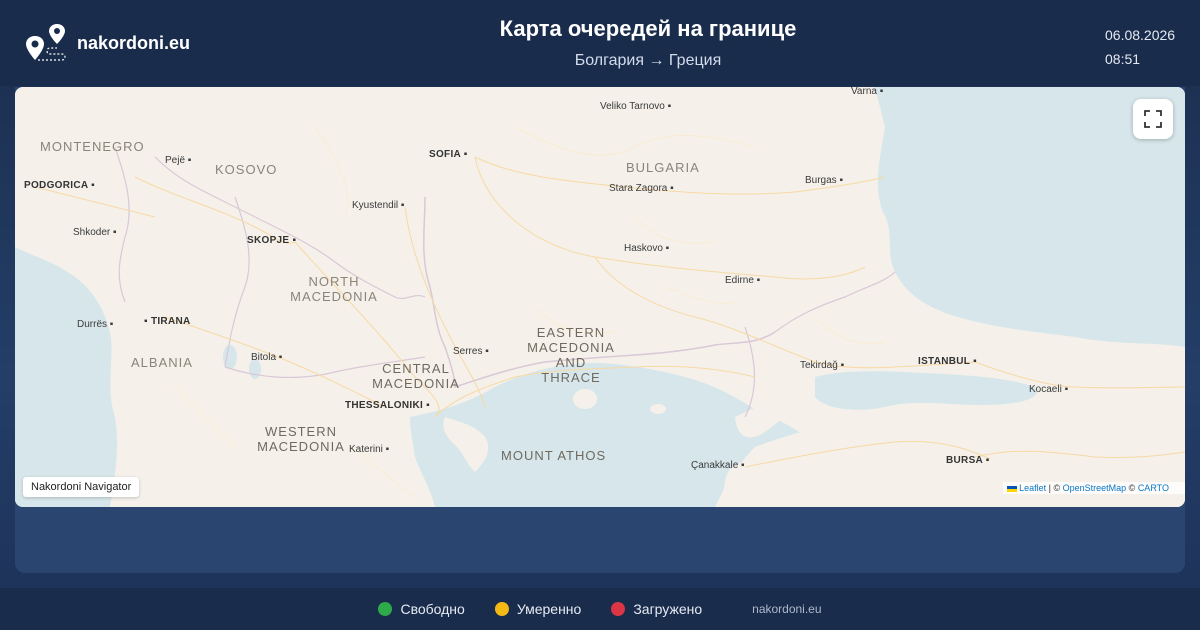 Image resolution: width=1200 pixels, height=630 pixels. I want to click on status-dot-yellow, so click(501, 609).